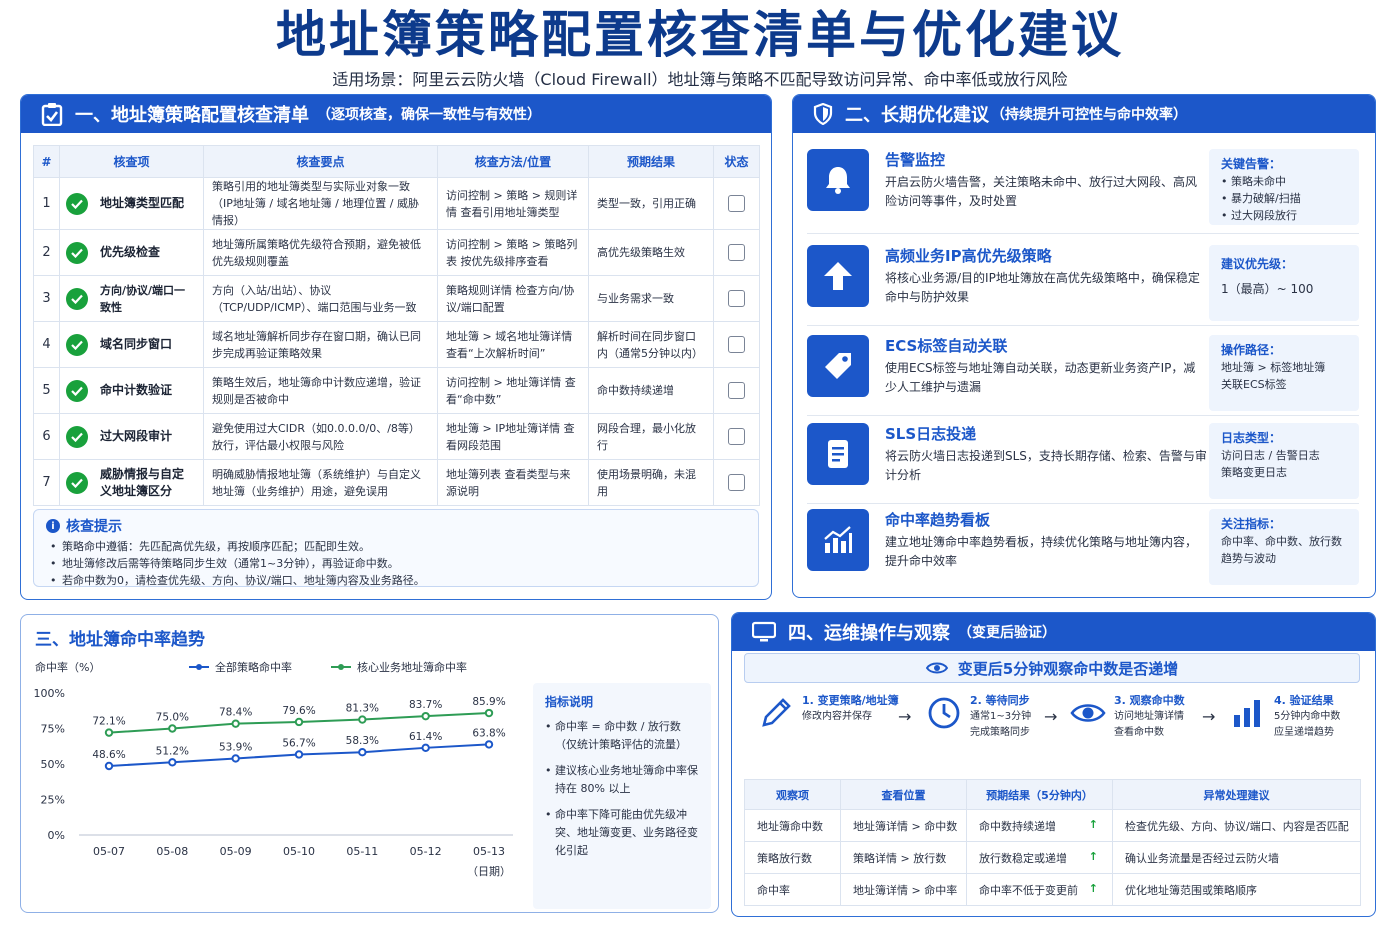  I want to click on y-tick-label: 25%, so click(53, 800).